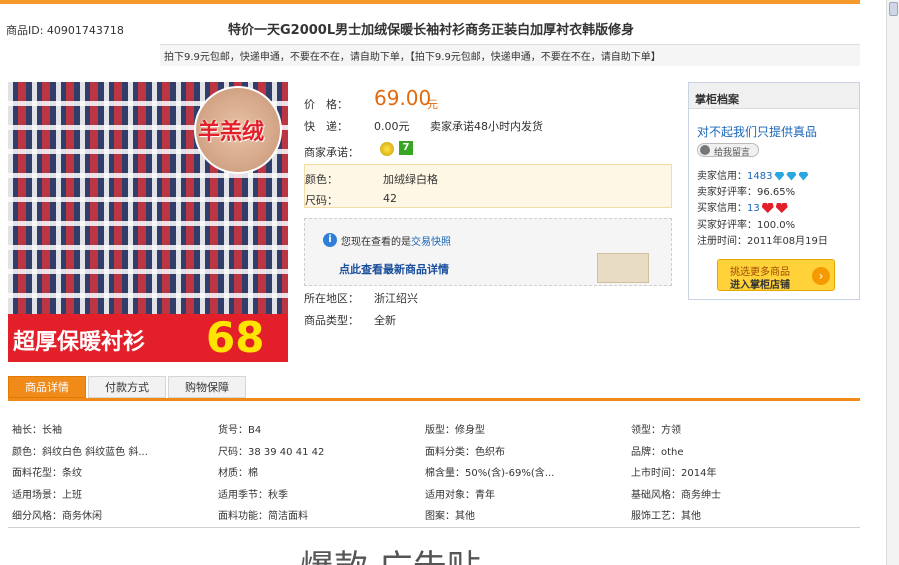 This screenshot has height=565, width=899. What do you see at coordinates (742, 206) in the screenshot?
I see `buyer-credit: 买家信用：13` at bounding box center [742, 206].